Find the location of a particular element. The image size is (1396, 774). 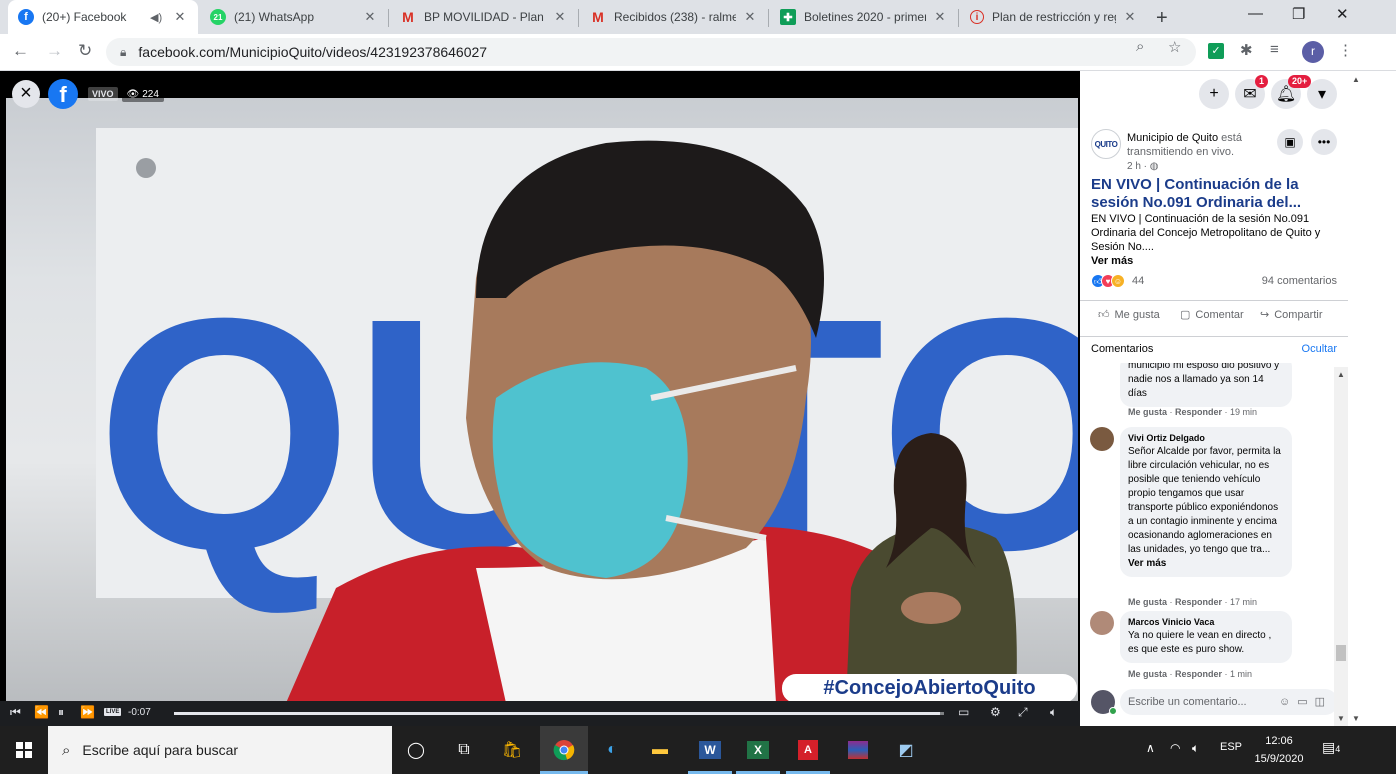

tab-plan-restriccion: i Plan de restricción y reg ✕ is located at coordinates (1054, 17).